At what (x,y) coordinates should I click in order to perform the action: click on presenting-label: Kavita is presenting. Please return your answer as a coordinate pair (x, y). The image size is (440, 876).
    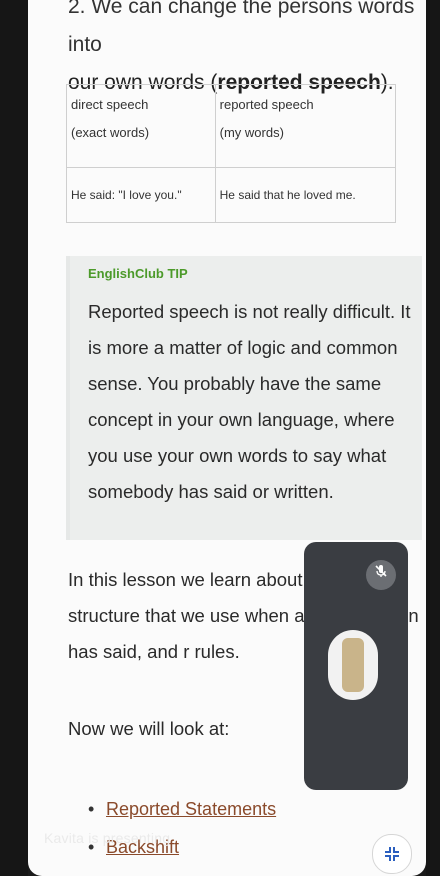
    Looking at the image, I should click on (107, 838).